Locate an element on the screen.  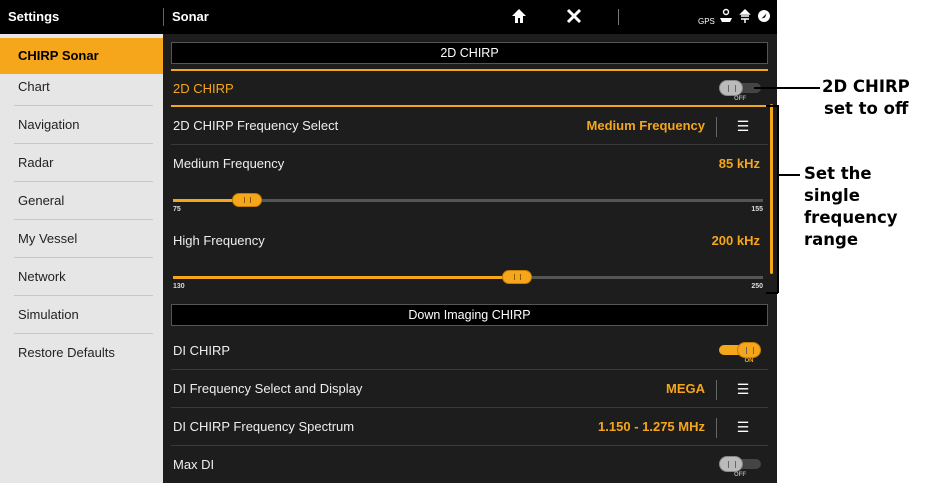
callout-bracket-top is located at coordinates (772, 106).